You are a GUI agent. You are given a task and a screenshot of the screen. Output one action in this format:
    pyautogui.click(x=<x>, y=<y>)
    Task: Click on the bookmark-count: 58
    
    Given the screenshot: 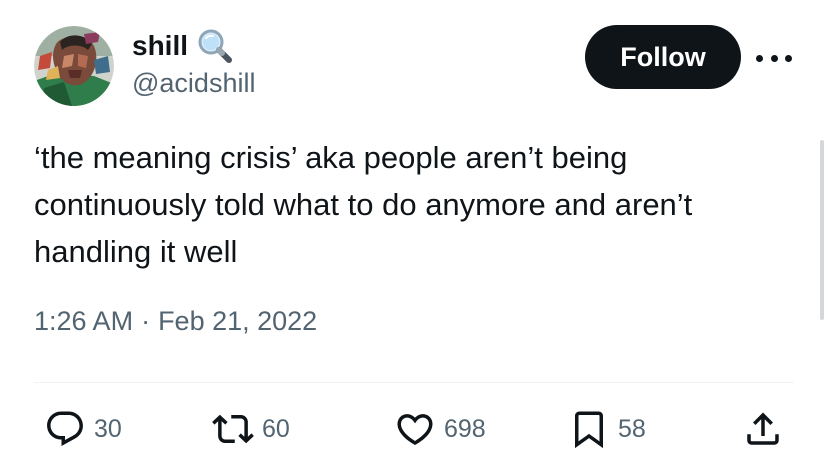 What is the action you would take?
    pyautogui.click(x=632, y=428)
    